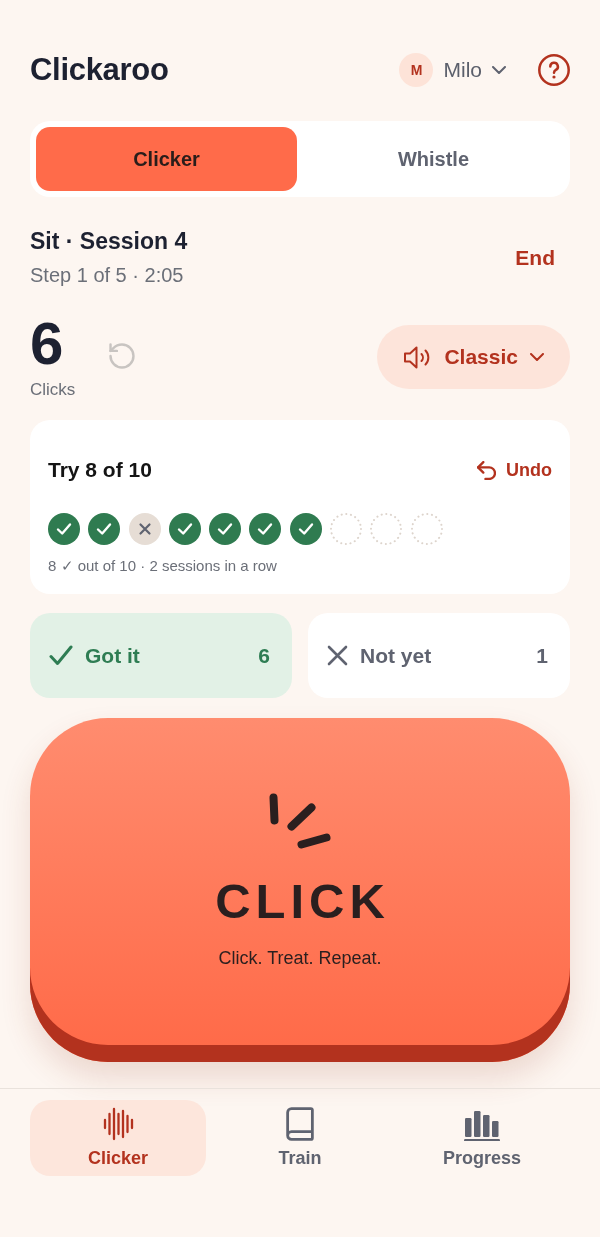 This screenshot has width=600, height=1237. What do you see at coordinates (118, 1124) in the screenshot?
I see `waveform-icon` at bounding box center [118, 1124].